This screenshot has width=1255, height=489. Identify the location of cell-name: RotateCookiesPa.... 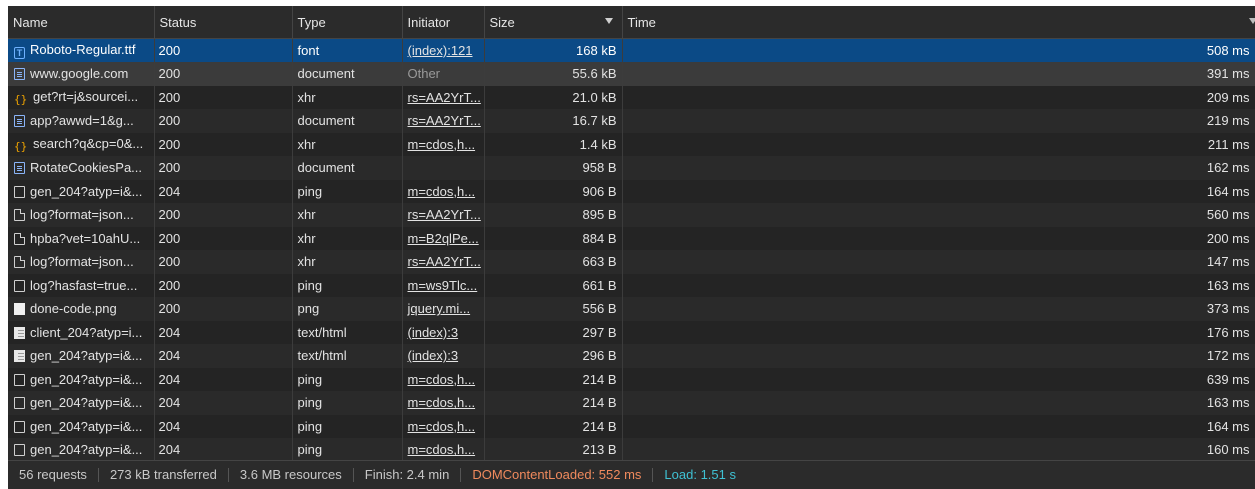
(81, 168).